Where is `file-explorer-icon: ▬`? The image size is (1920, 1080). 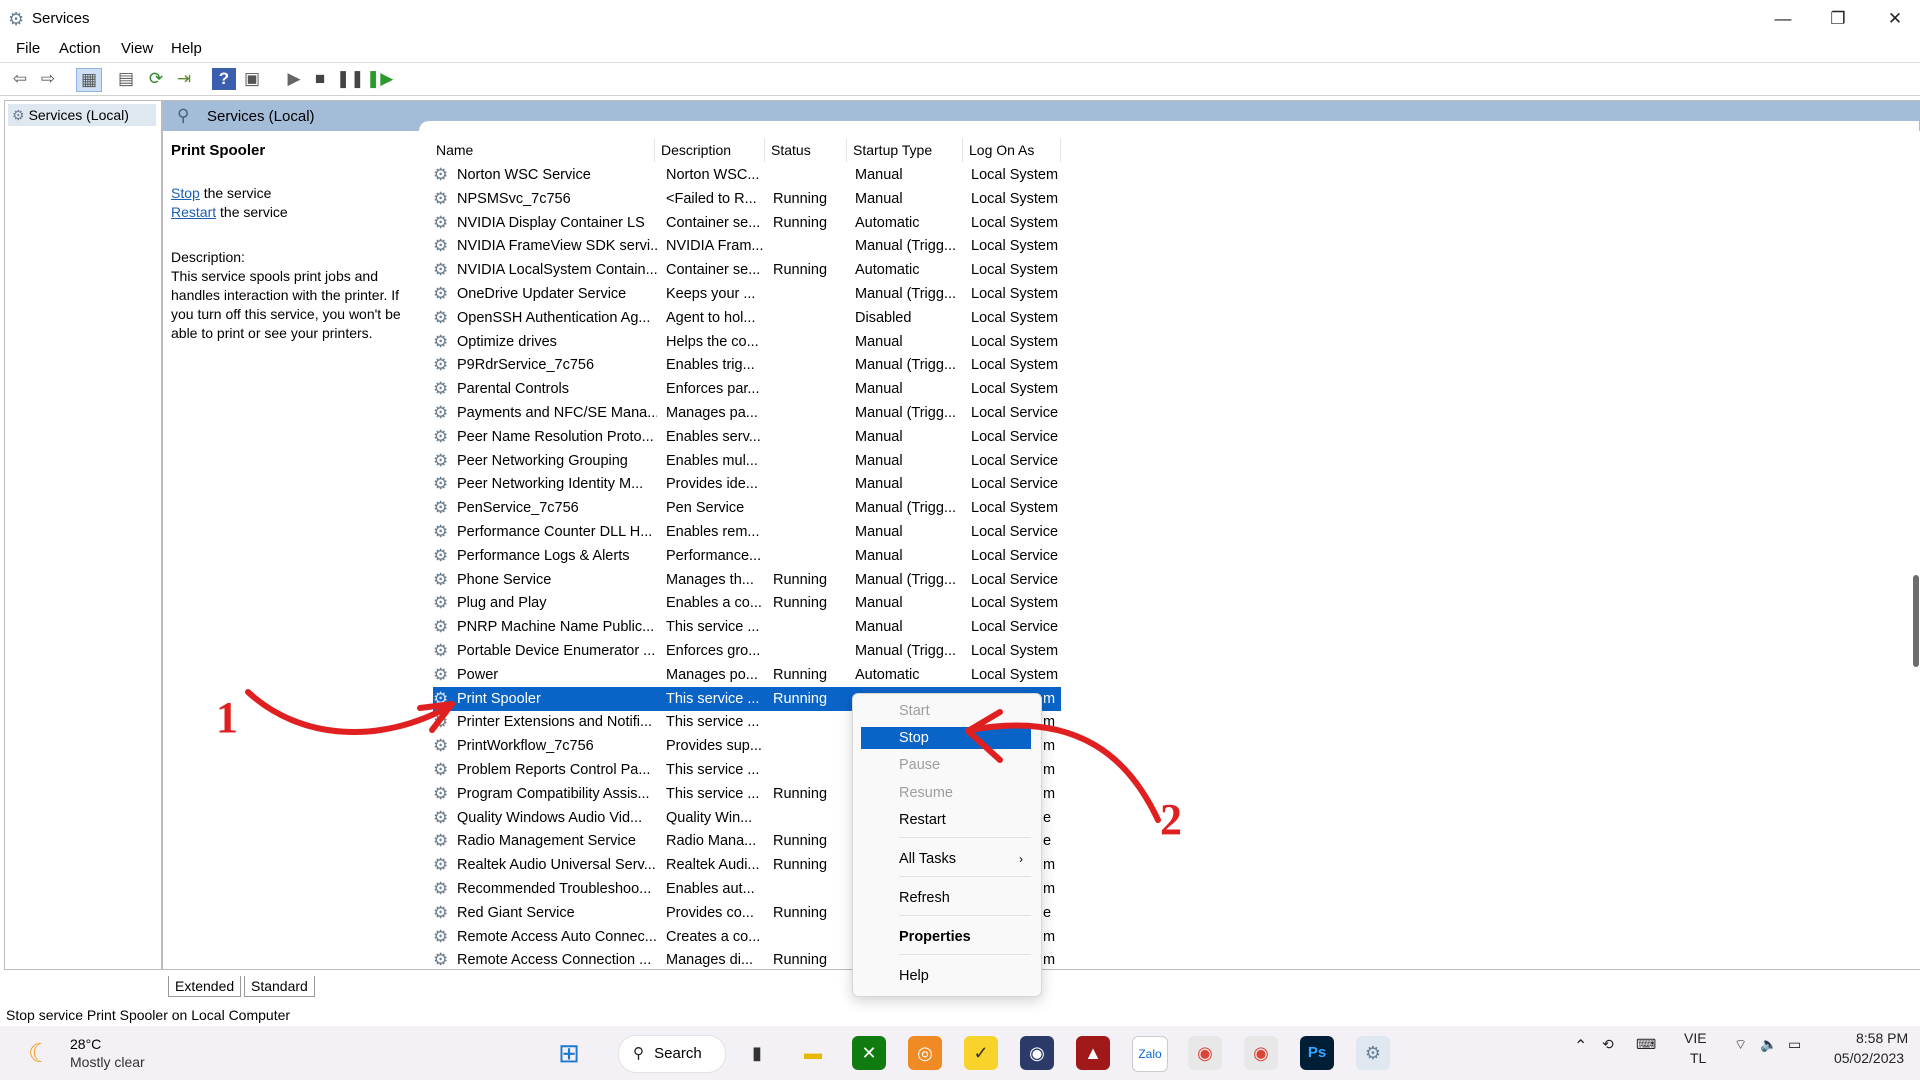 file-explorer-icon: ▬ is located at coordinates (813, 1053).